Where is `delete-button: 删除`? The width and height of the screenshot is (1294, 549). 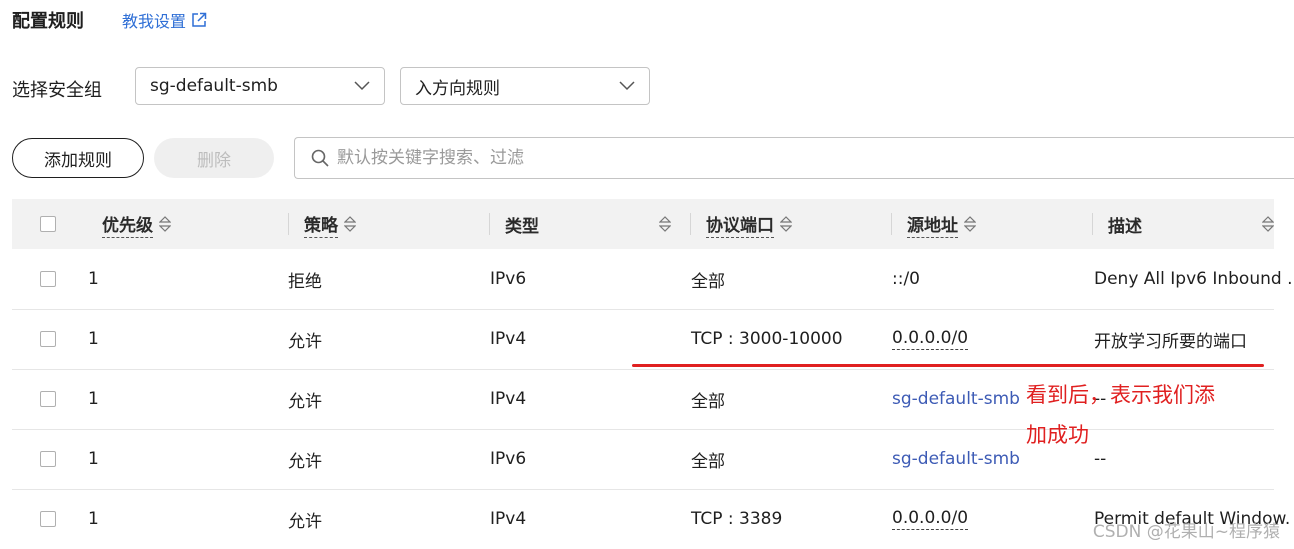 delete-button: 删除 is located at coordinates (214, 158).